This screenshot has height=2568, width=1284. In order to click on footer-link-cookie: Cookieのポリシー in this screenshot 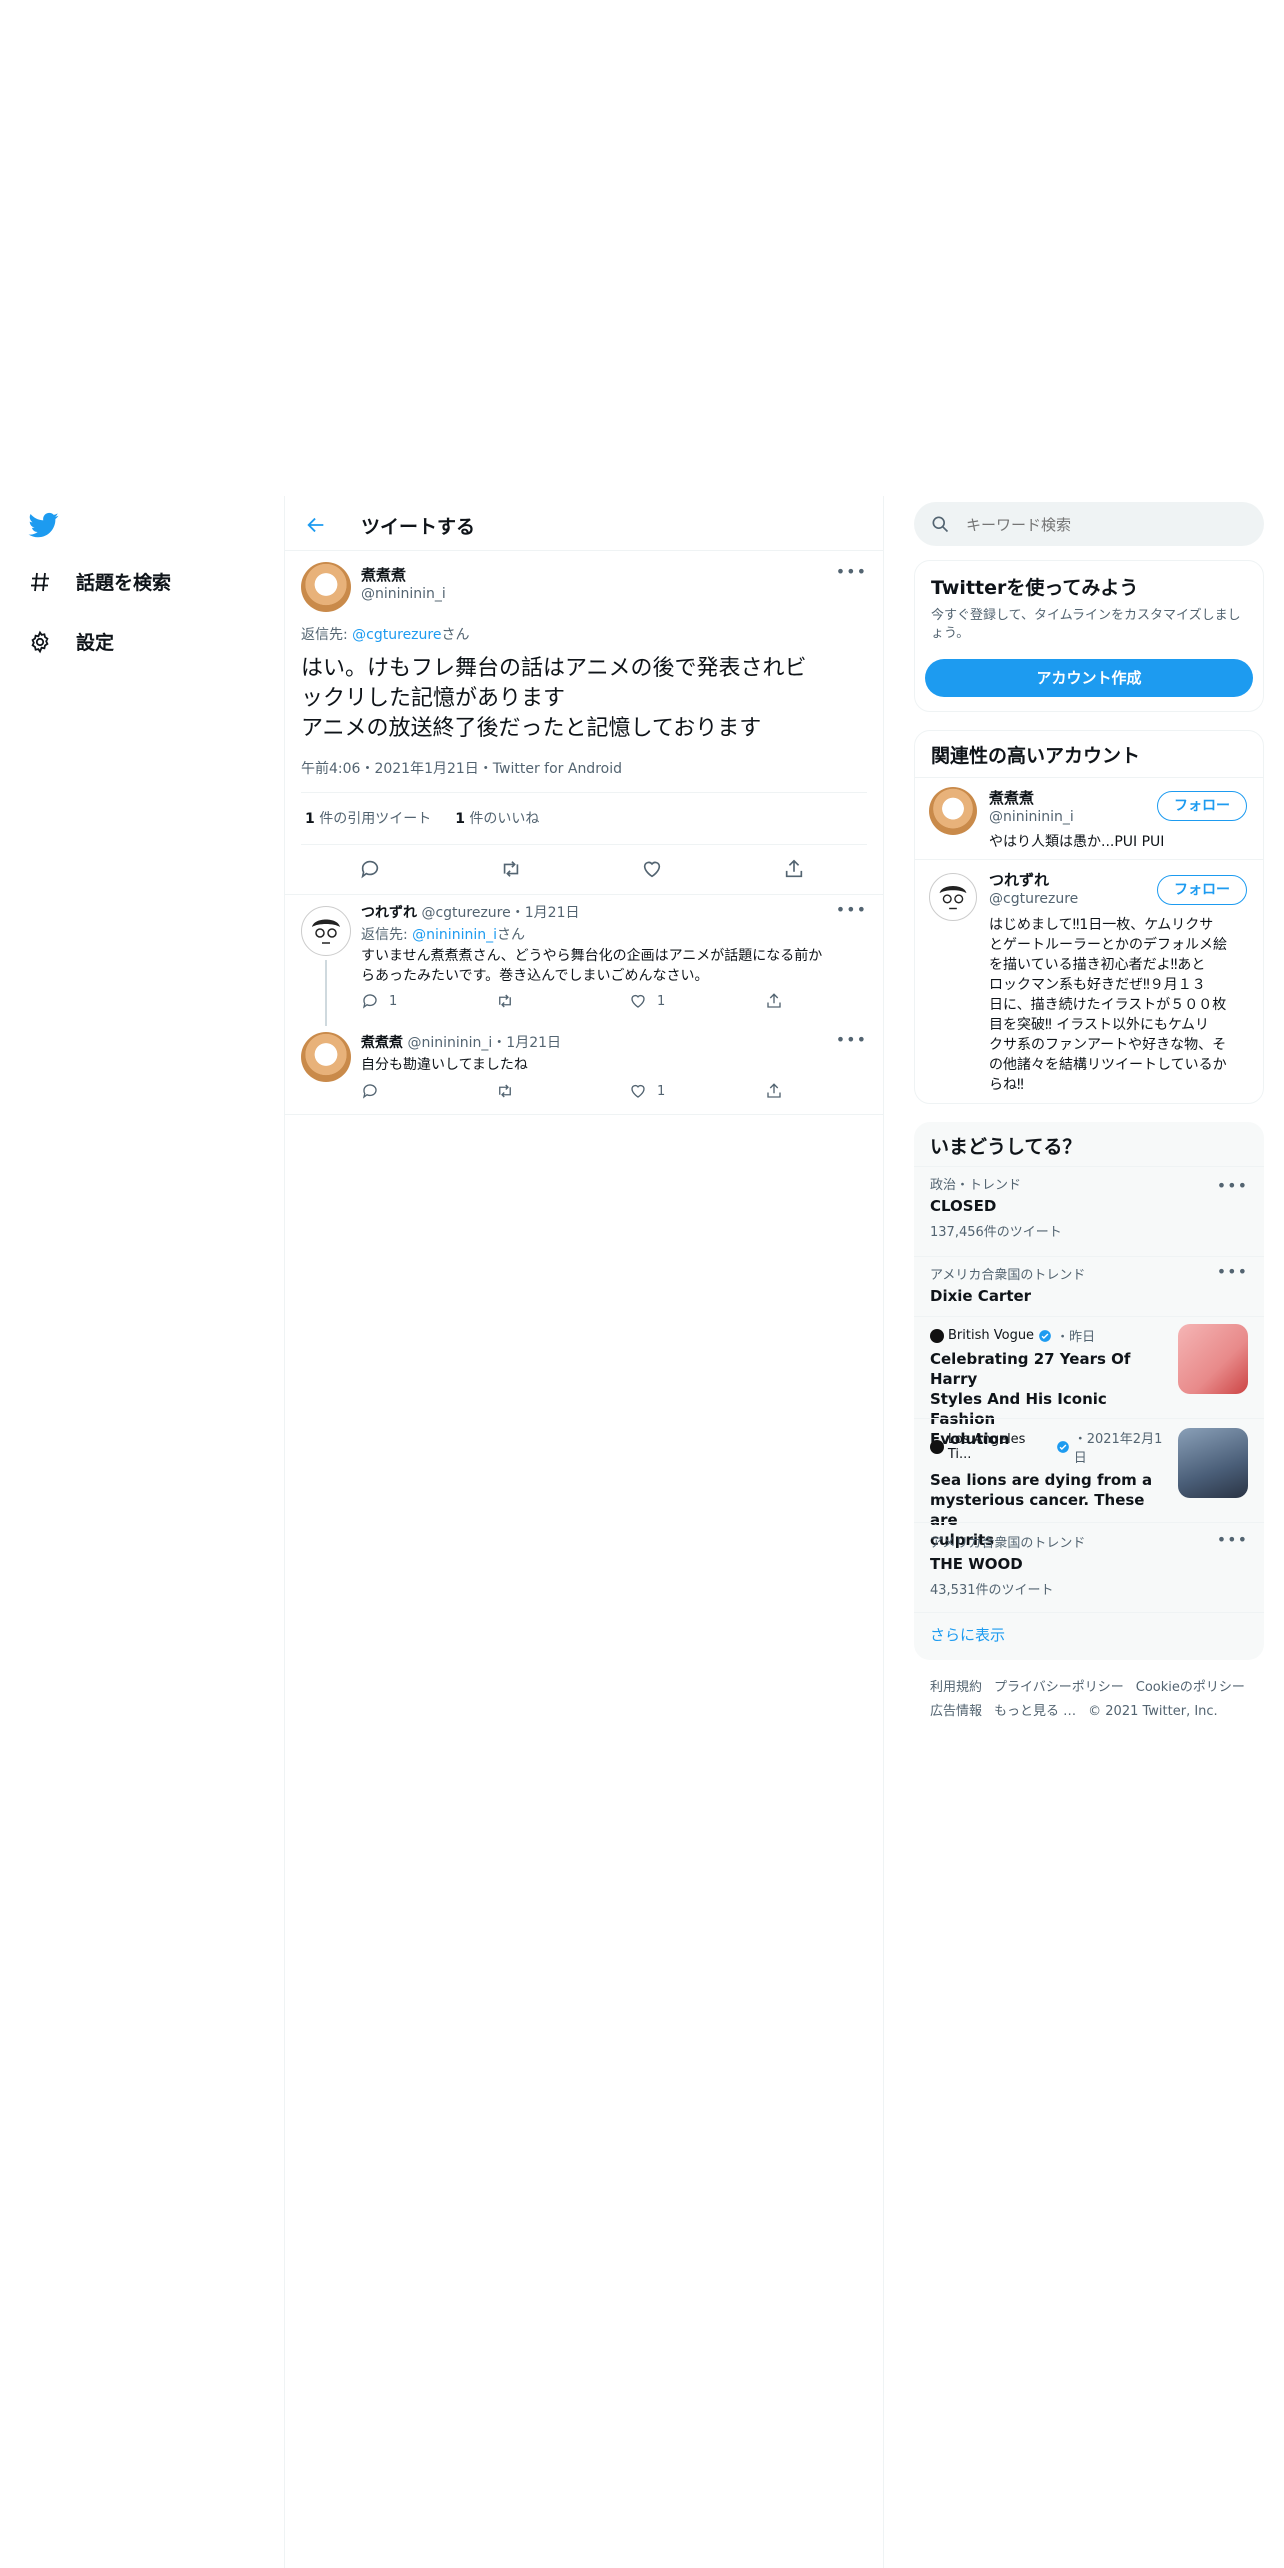, I will do `click(1190, 1688)`.